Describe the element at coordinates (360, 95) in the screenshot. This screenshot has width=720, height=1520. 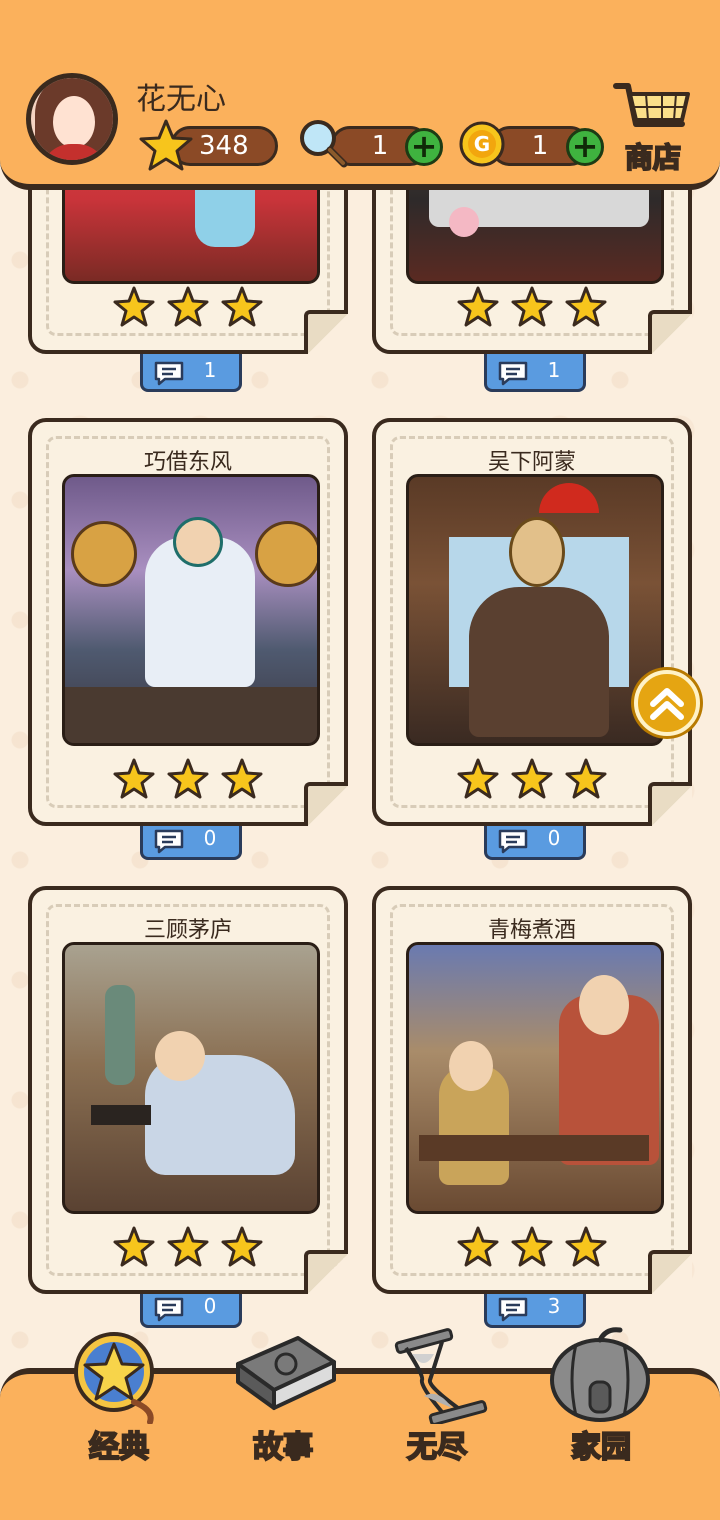
I see `top-bar: 花无心 348 1 + G 1 + 商店` at that location.